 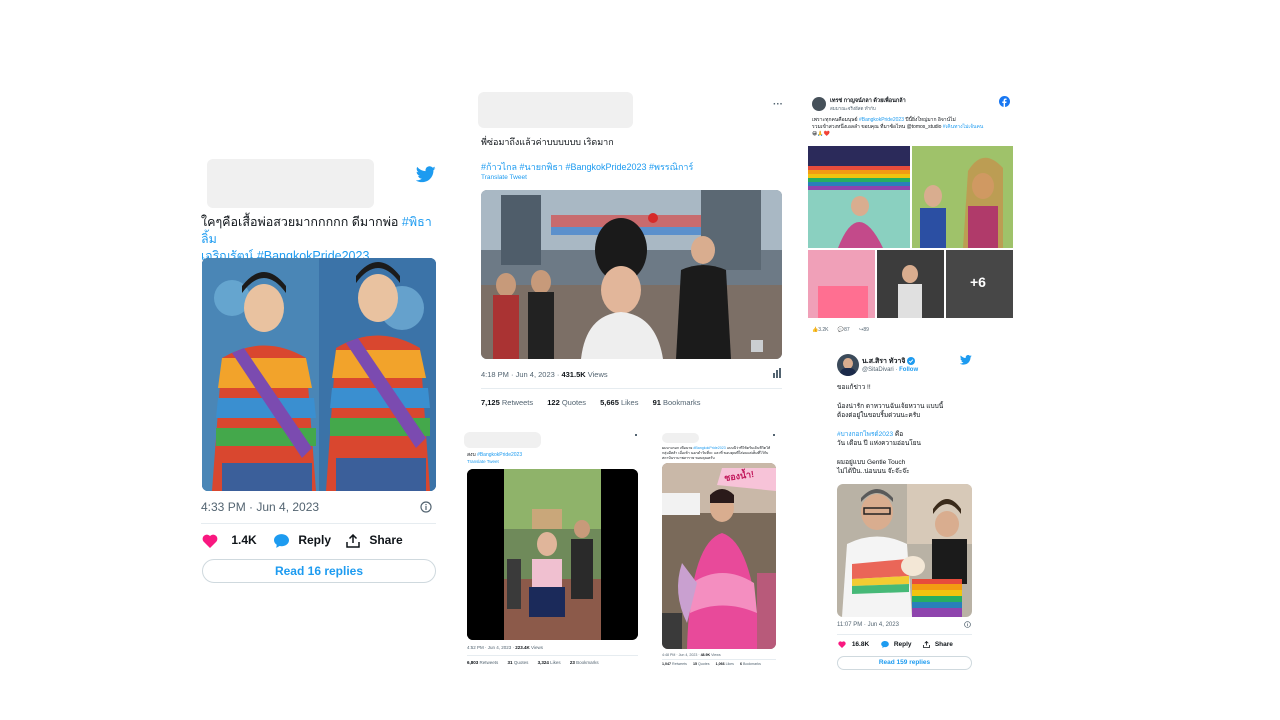 I want to click on reply-bubble-icon, so click(x=885, y=644).